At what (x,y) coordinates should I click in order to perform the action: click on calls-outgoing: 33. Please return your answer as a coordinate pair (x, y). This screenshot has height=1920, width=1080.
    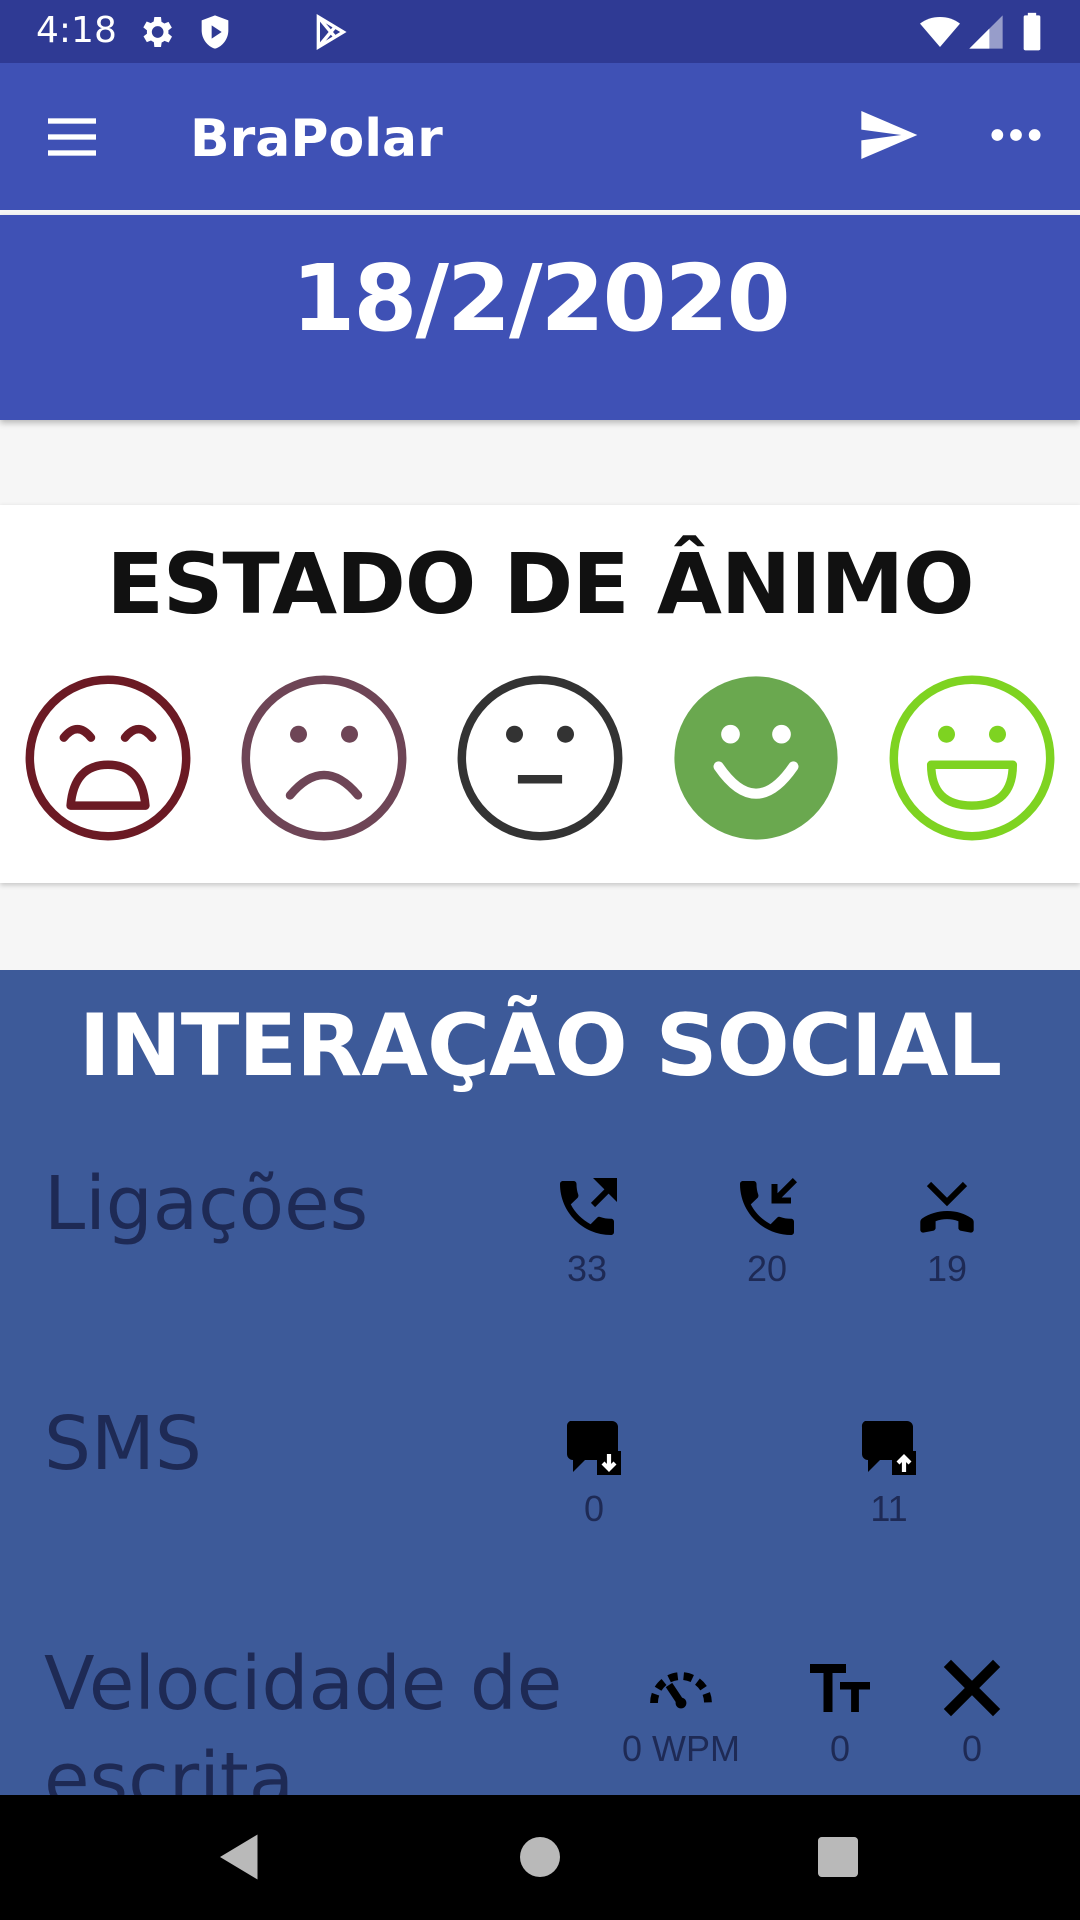
    Looking at the image, I should click on (587, 1231).